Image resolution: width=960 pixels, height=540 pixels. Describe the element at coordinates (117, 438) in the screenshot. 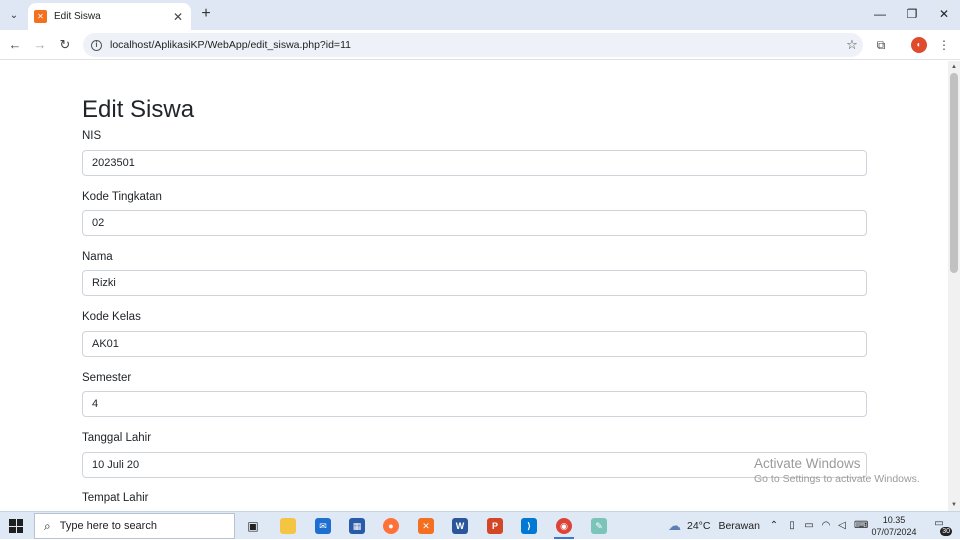

I see `tanggal-lahir-label: Tanggal Lahir` at that location.